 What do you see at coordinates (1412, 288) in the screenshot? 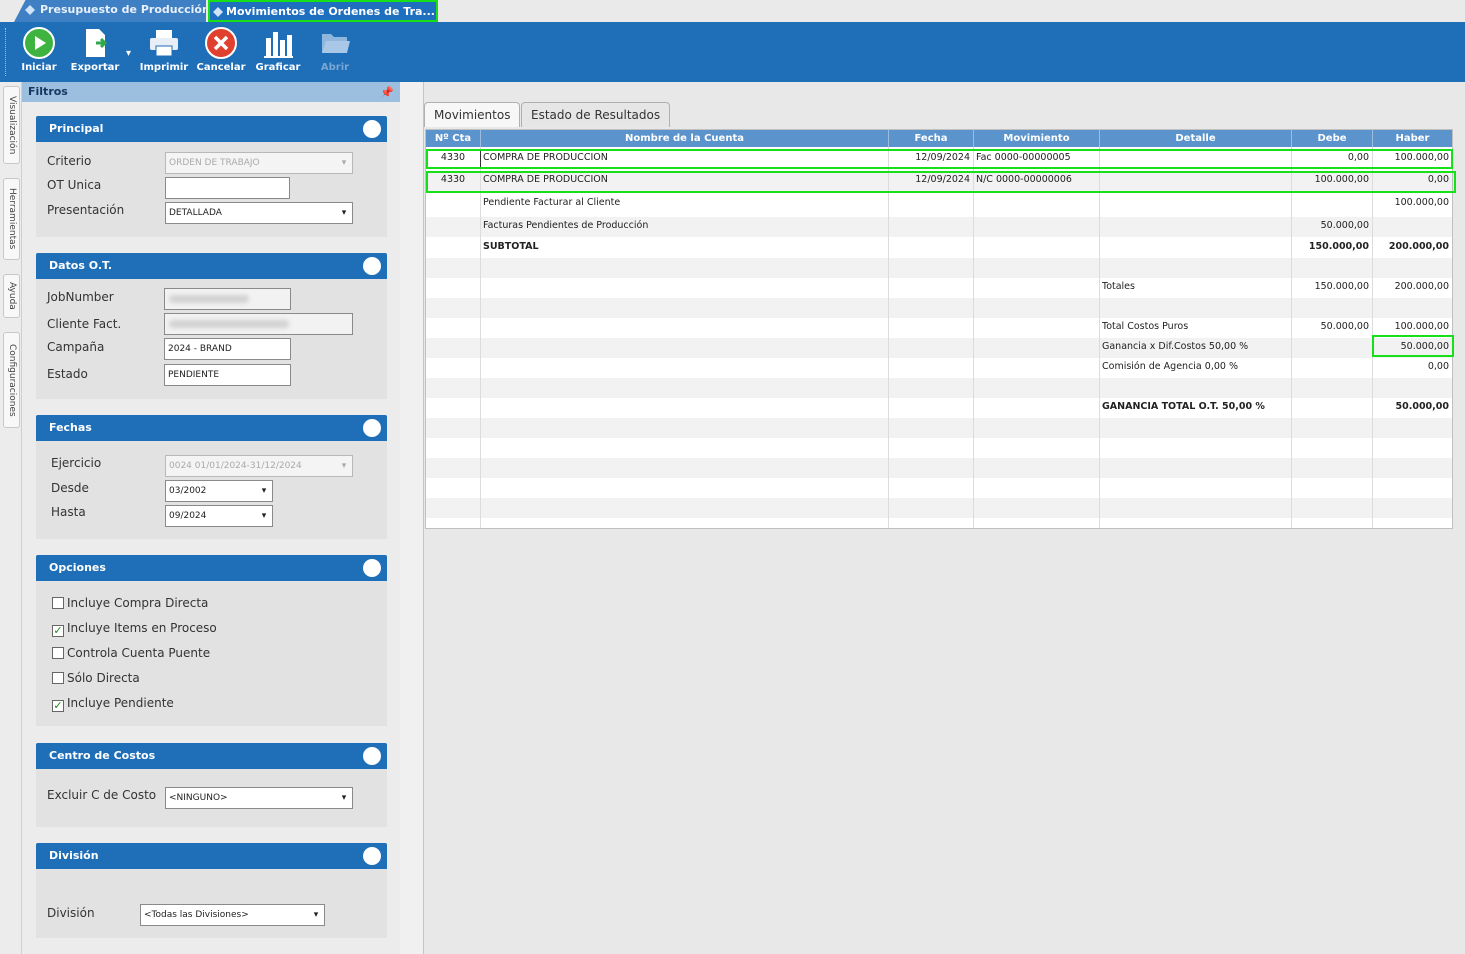
I see `cell-haber: 200.000,00` at bounding box center [1412, 288].